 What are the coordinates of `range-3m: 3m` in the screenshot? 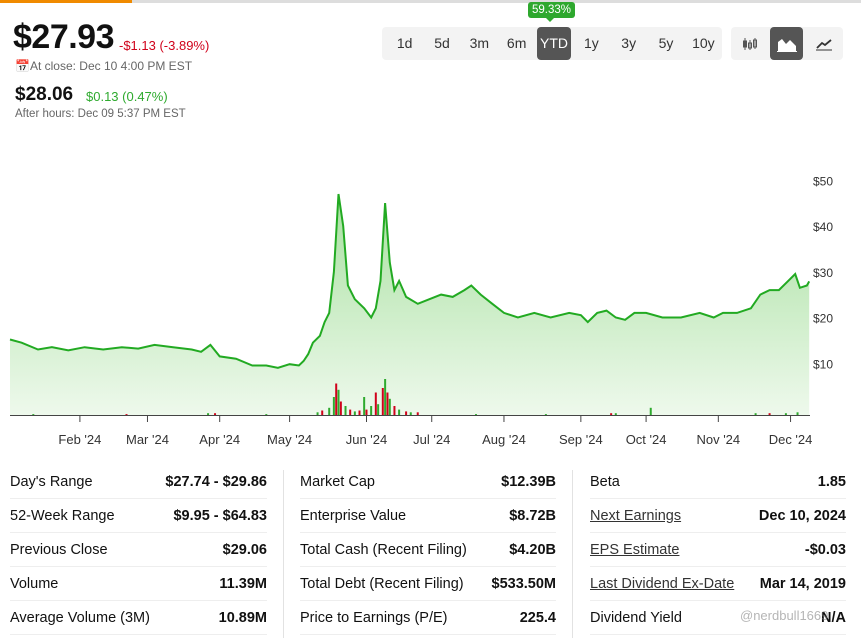 It's located at (479, 43).